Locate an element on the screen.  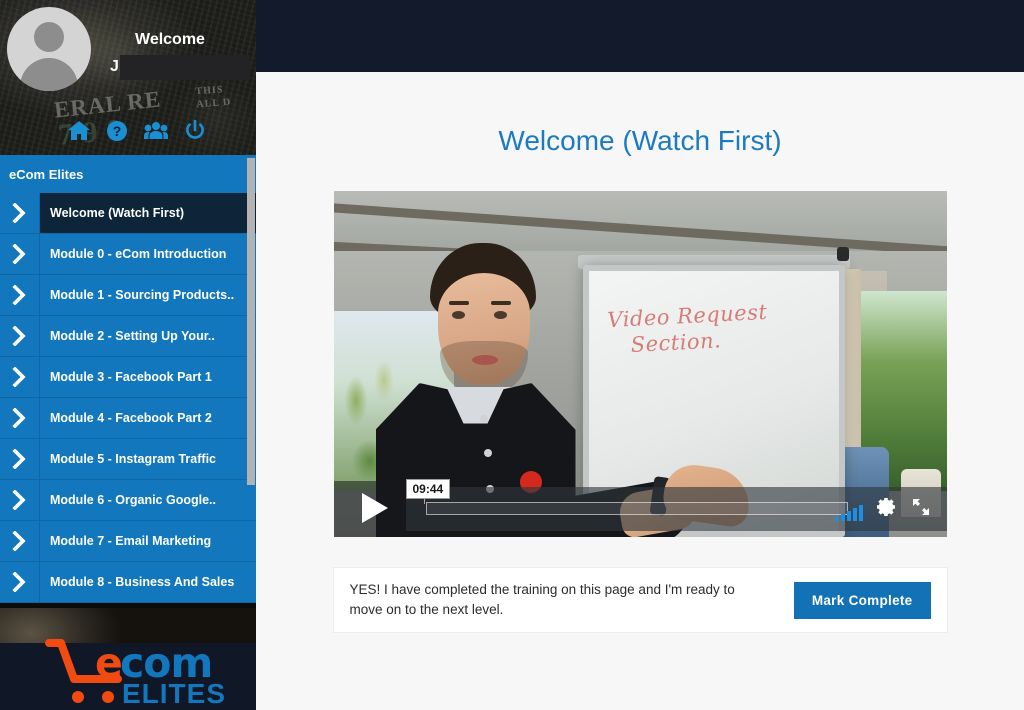
logo-text-e: e is located at coordinates (109, 663).